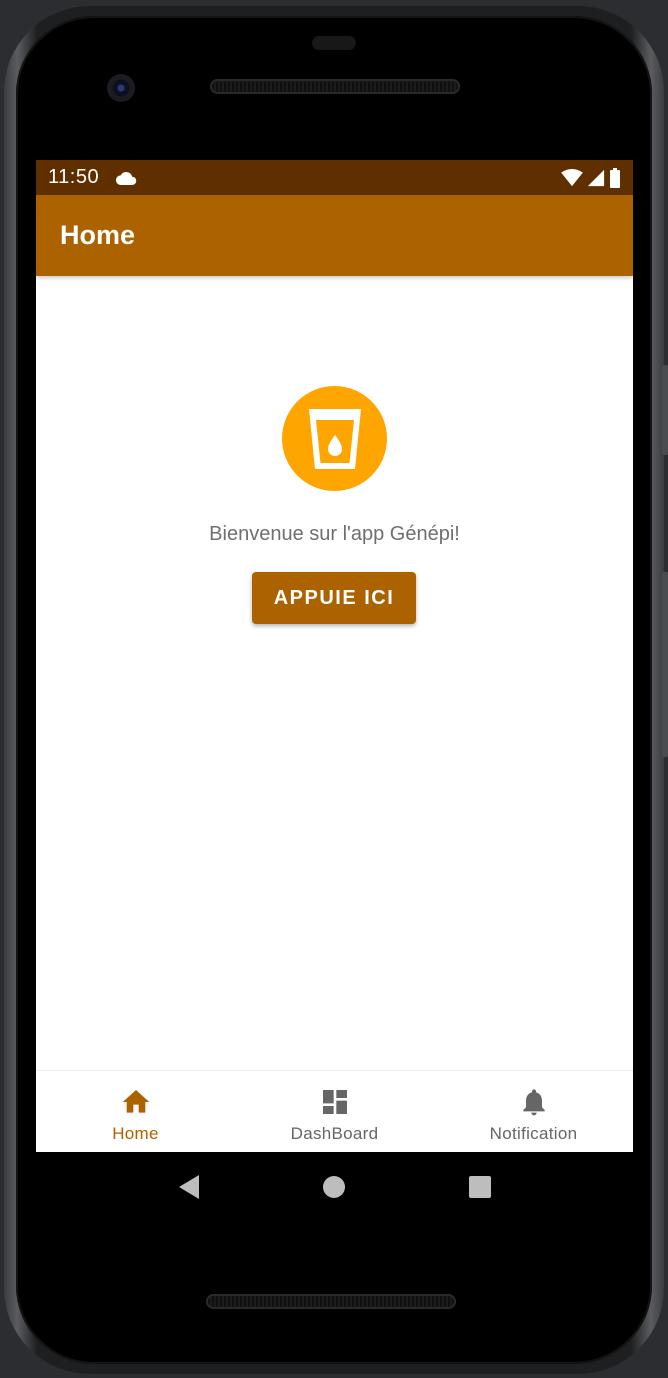 The image size is (668, 1378). What do you see at coordinates (334, 534) in the screenshot?
I see `welcome-text: Bienvenue sur l'app Génépi!` at bounding box center [334, 534].